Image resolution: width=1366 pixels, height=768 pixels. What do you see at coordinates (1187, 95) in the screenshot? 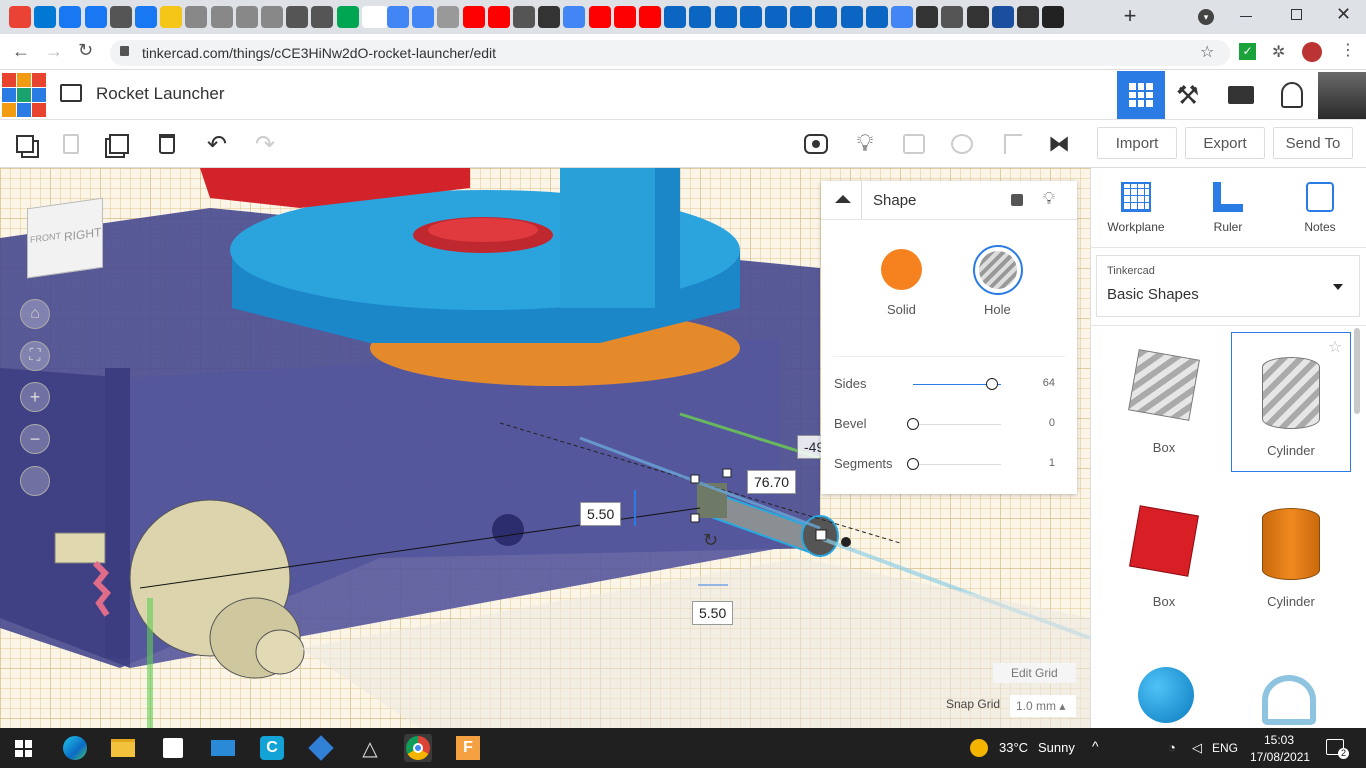
I see `pickaxe-icon: ⚒` at bounding box center [1187, 95].